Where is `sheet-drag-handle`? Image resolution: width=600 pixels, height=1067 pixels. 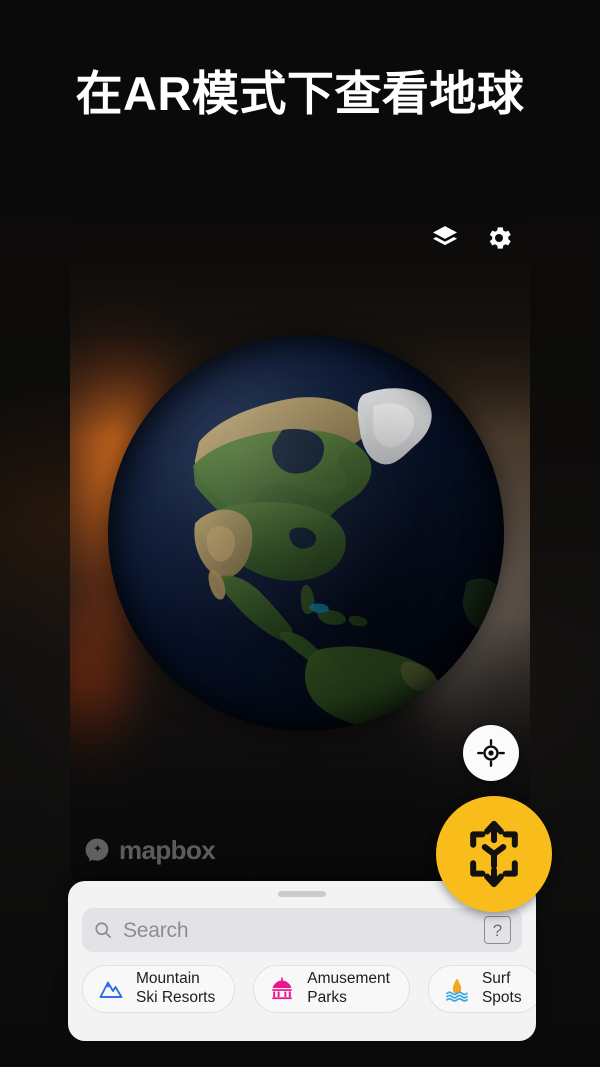 sheet-drag-handle is located at coordinates (302, 894).